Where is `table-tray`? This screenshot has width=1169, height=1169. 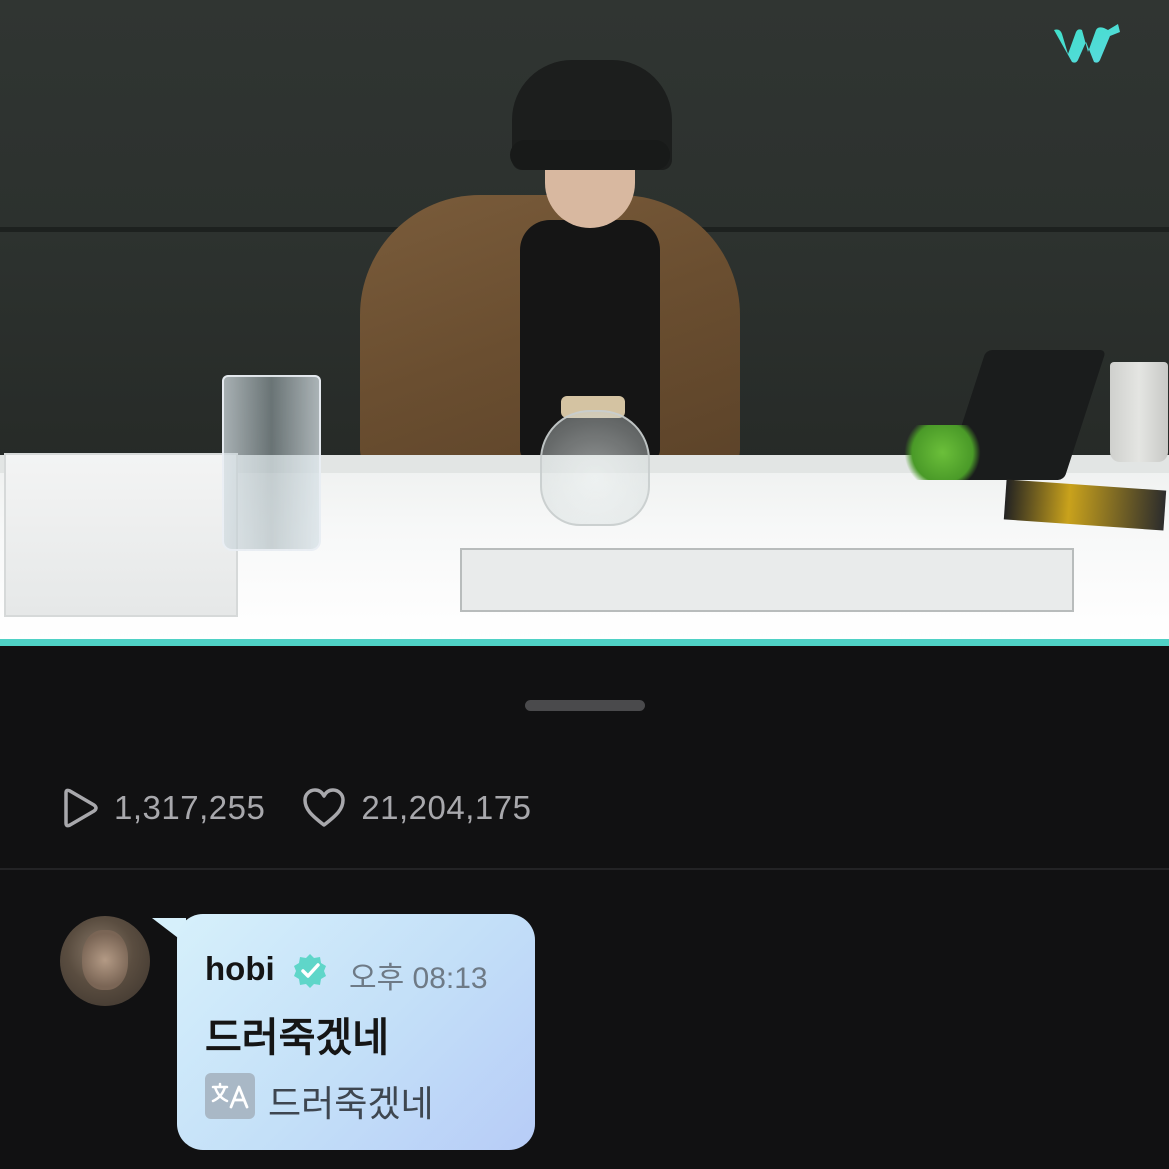 table-tray is located at coordinates (767, 580).